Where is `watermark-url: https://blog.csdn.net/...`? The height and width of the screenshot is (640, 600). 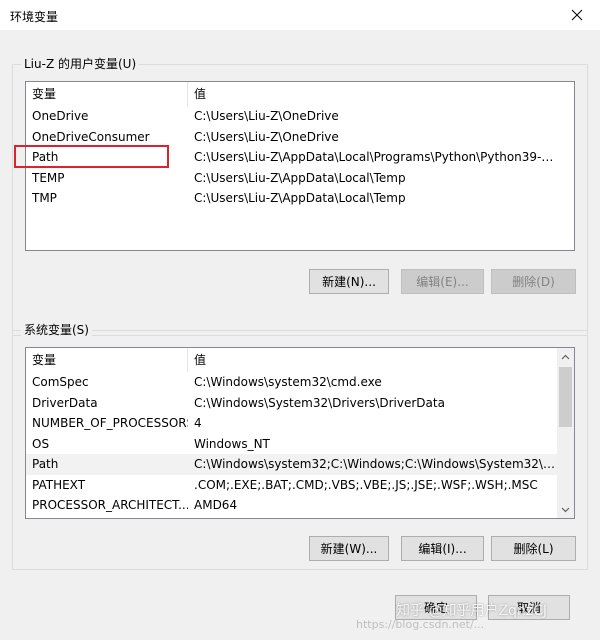 watermark-url: https://blog.csdn.net/... is located at coordinates (420, 624).